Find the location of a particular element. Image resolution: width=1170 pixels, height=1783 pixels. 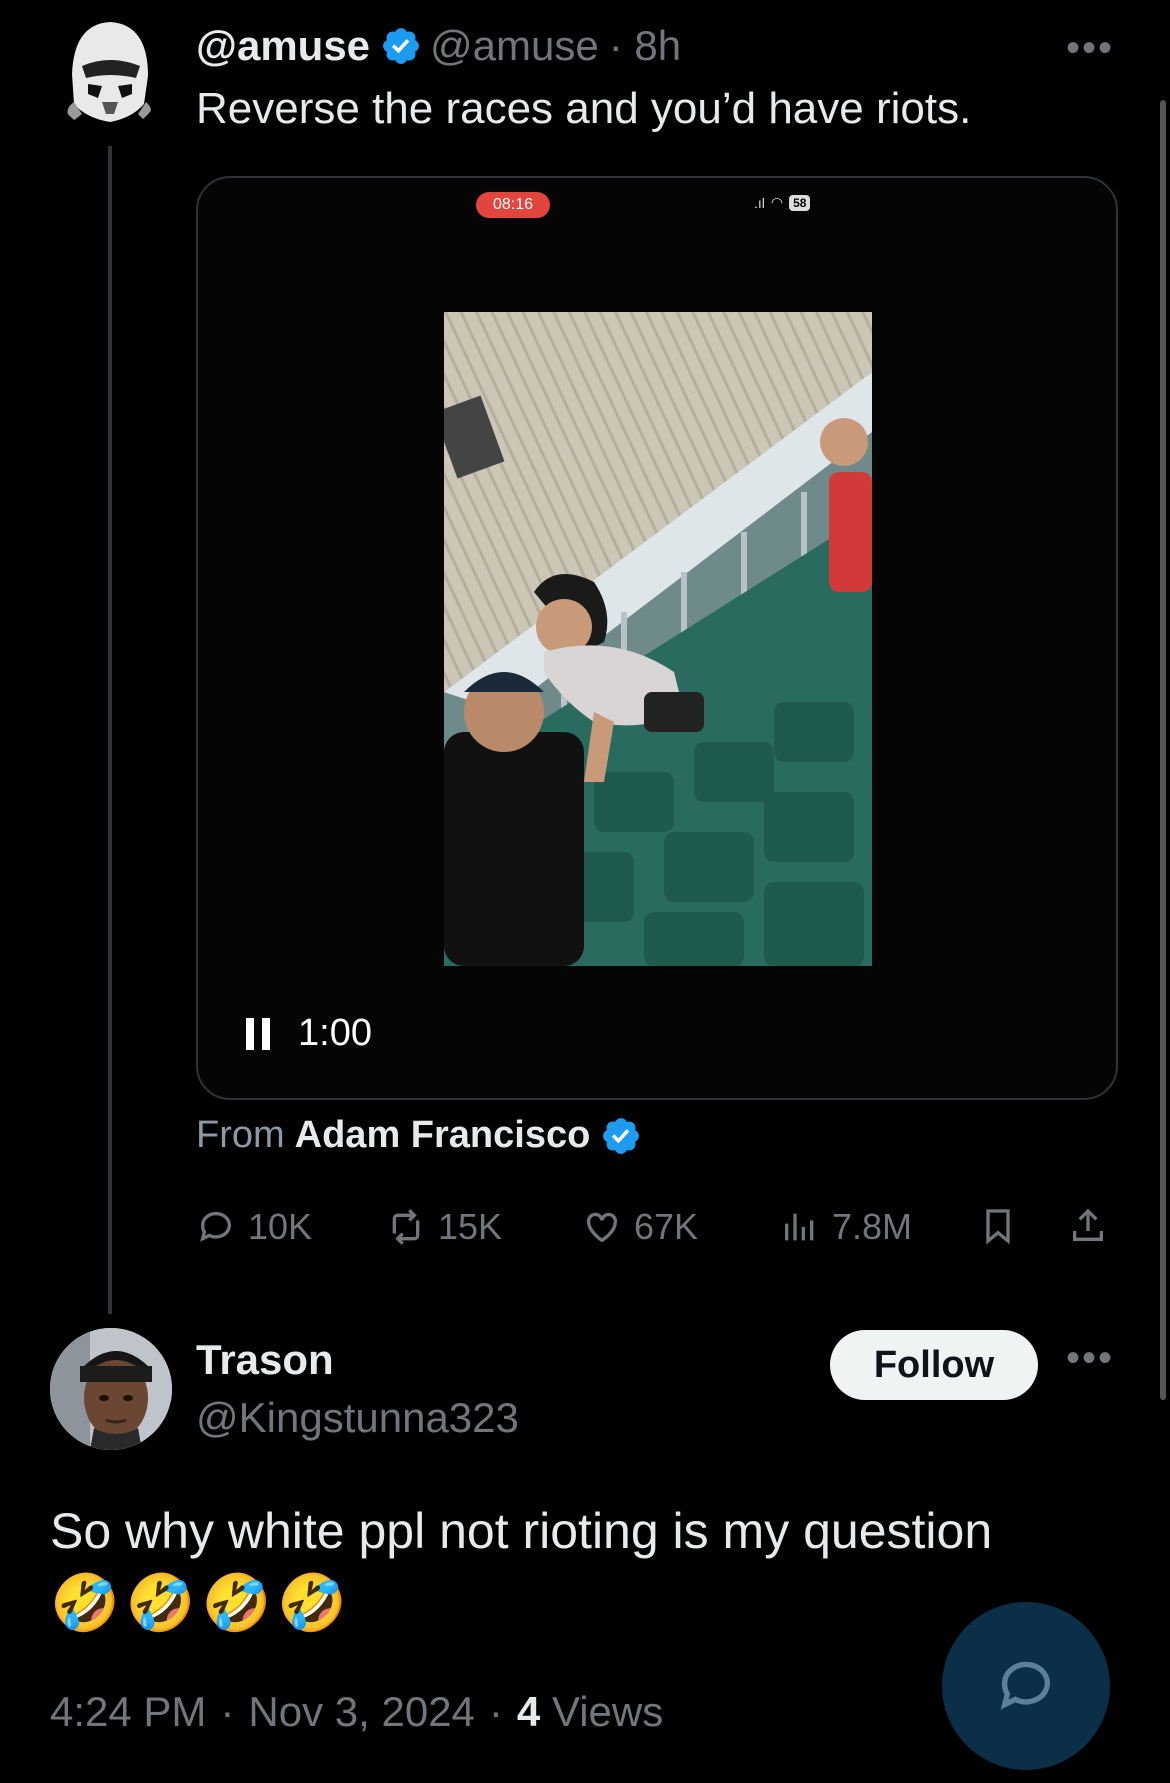

playback-controls: 1:00 is located at coordinates (309, 1033).